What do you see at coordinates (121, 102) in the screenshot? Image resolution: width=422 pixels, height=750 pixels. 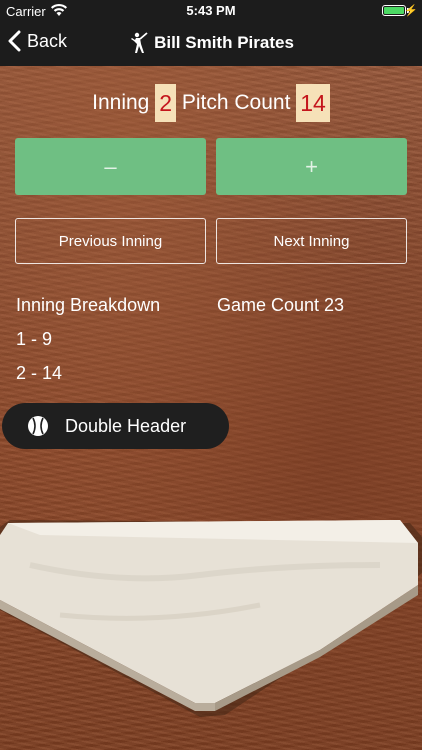 I see `inning-label: Inning` at bounding box center [121, 102].